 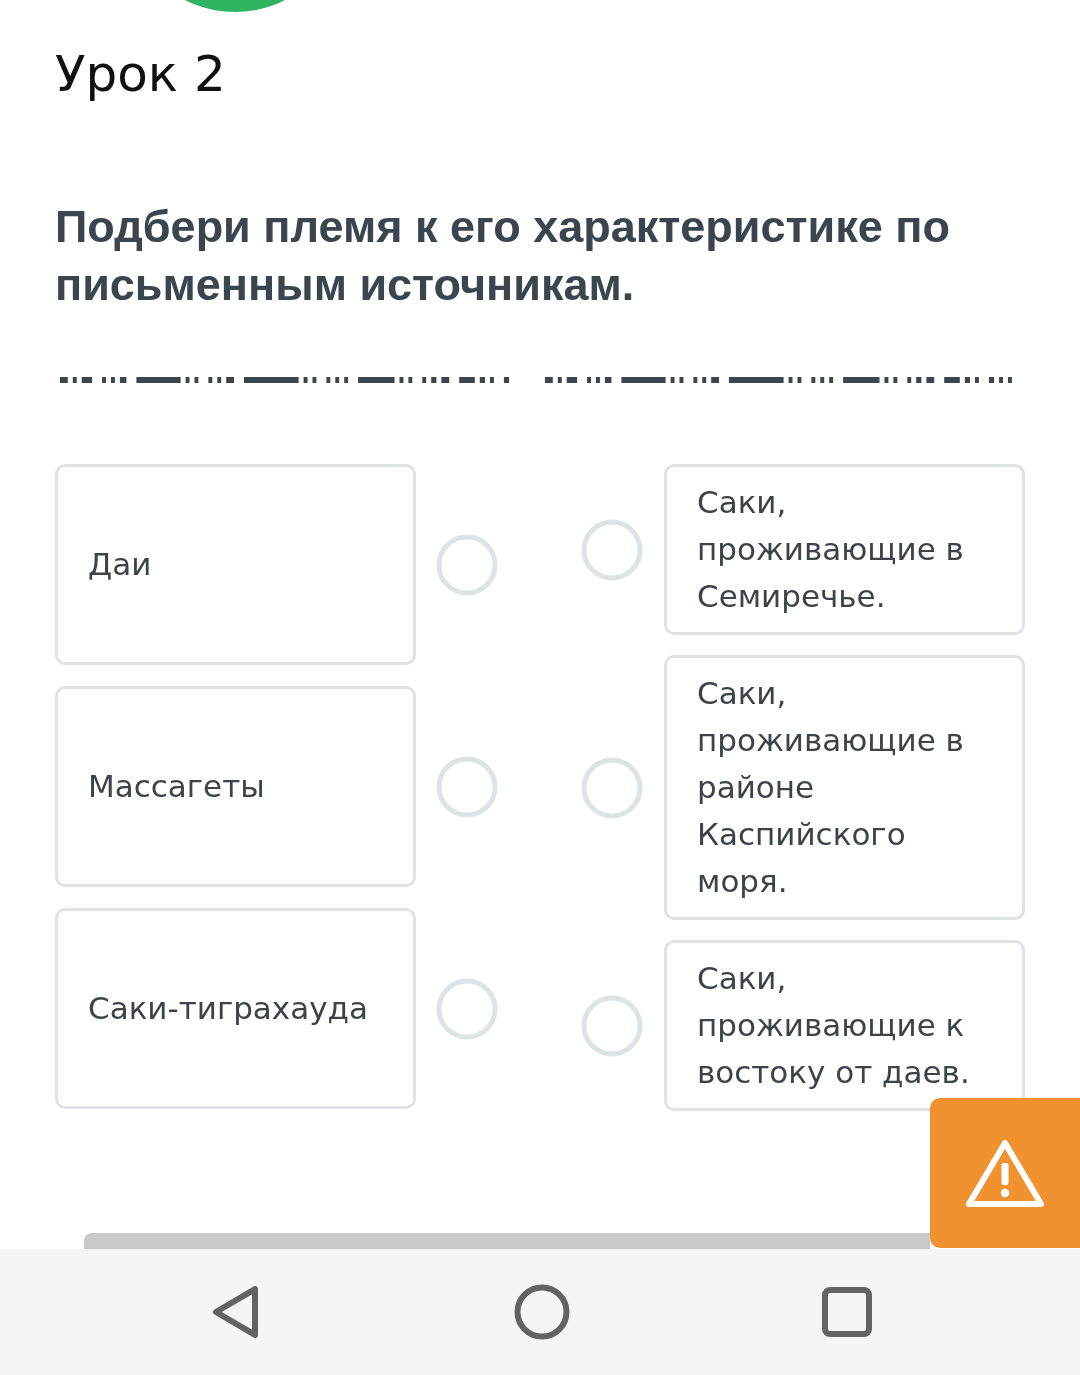 I want to click on recents-button, so click(x=847, y=1312).